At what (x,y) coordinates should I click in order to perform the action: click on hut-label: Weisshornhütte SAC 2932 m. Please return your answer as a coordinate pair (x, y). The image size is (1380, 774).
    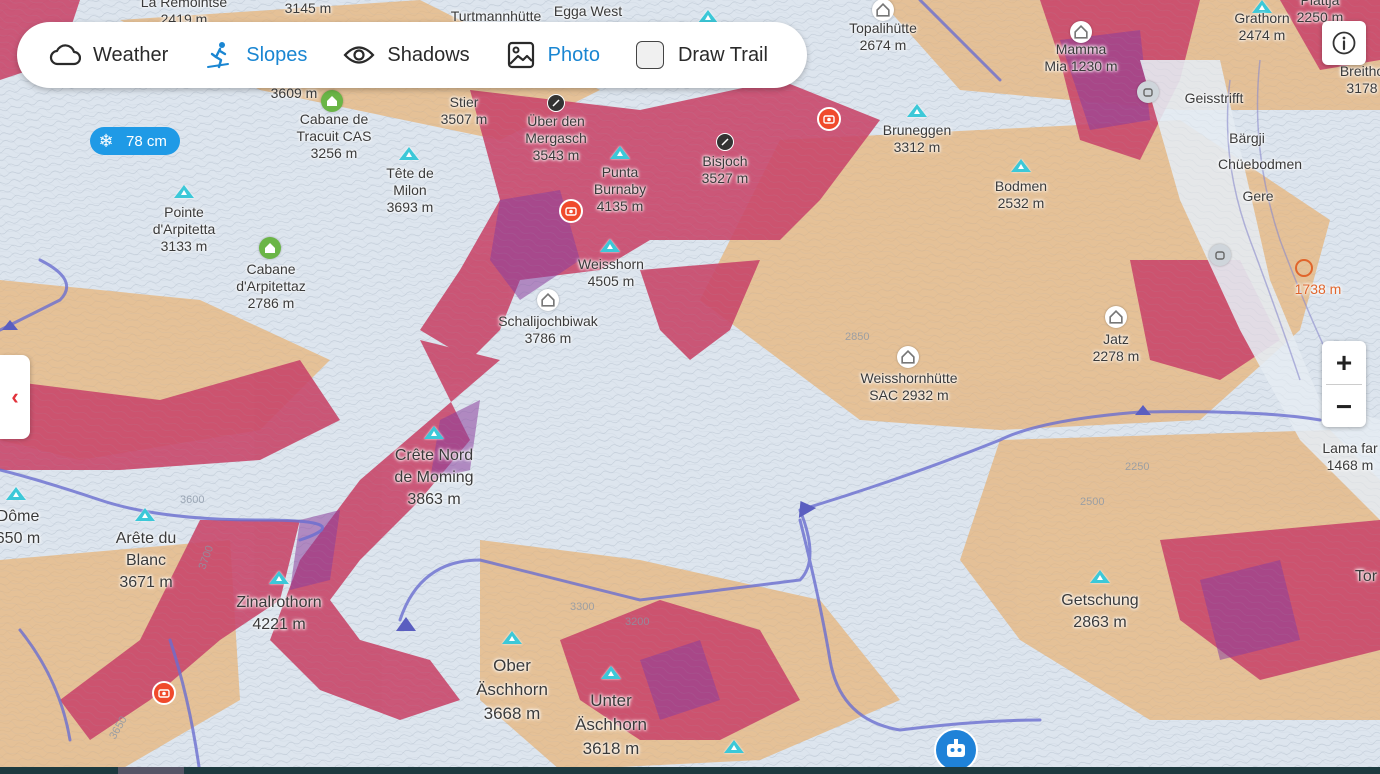
    Looking at the image, I should click on (908, 387).